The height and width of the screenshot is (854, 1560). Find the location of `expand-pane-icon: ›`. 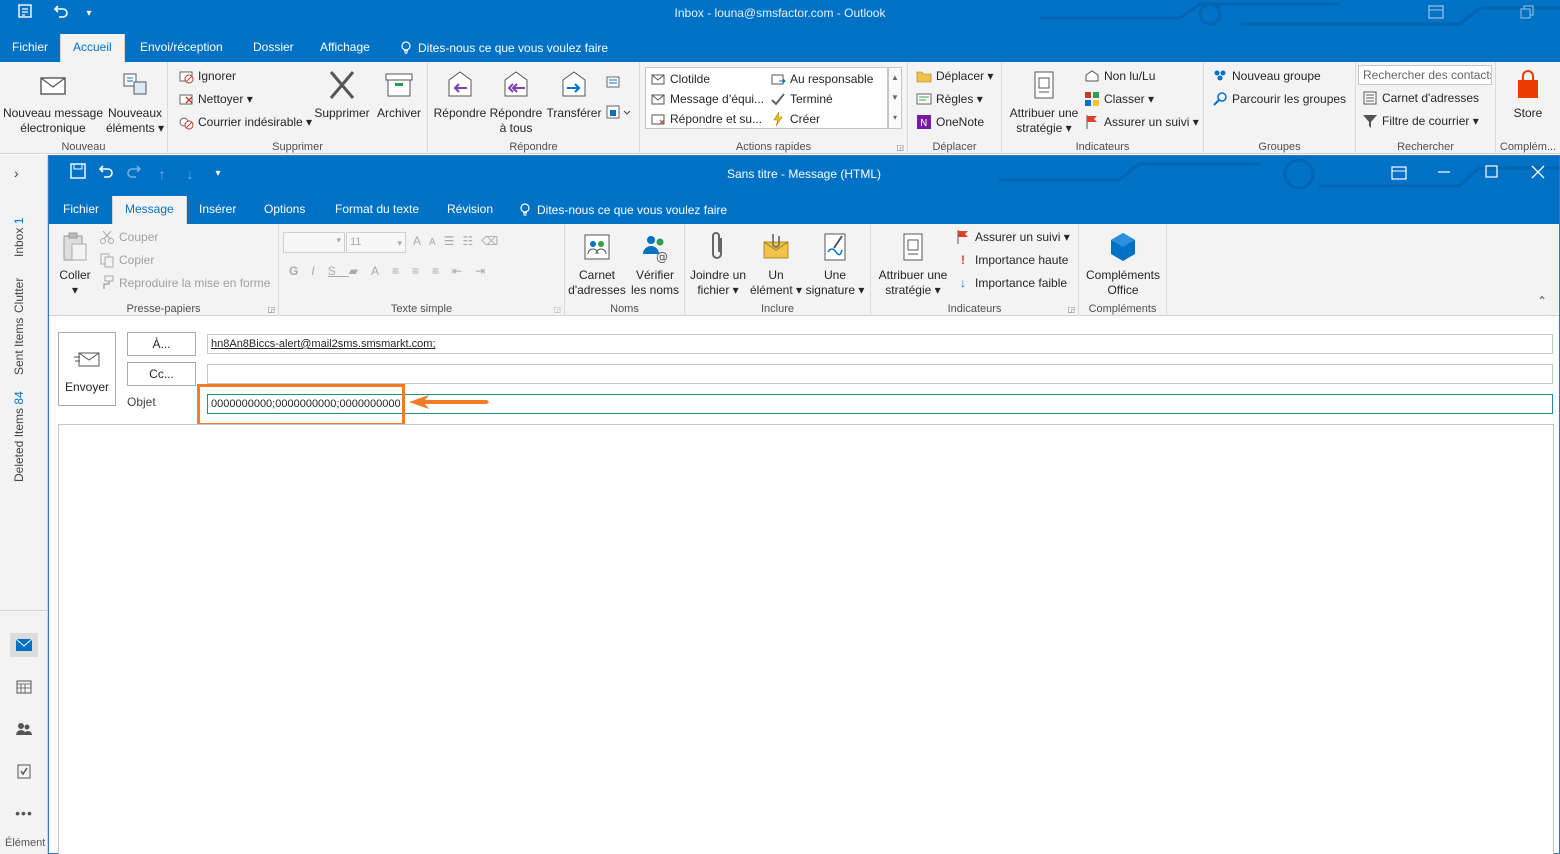

expand-pane-icon: › is located at coordinates (16, 173).